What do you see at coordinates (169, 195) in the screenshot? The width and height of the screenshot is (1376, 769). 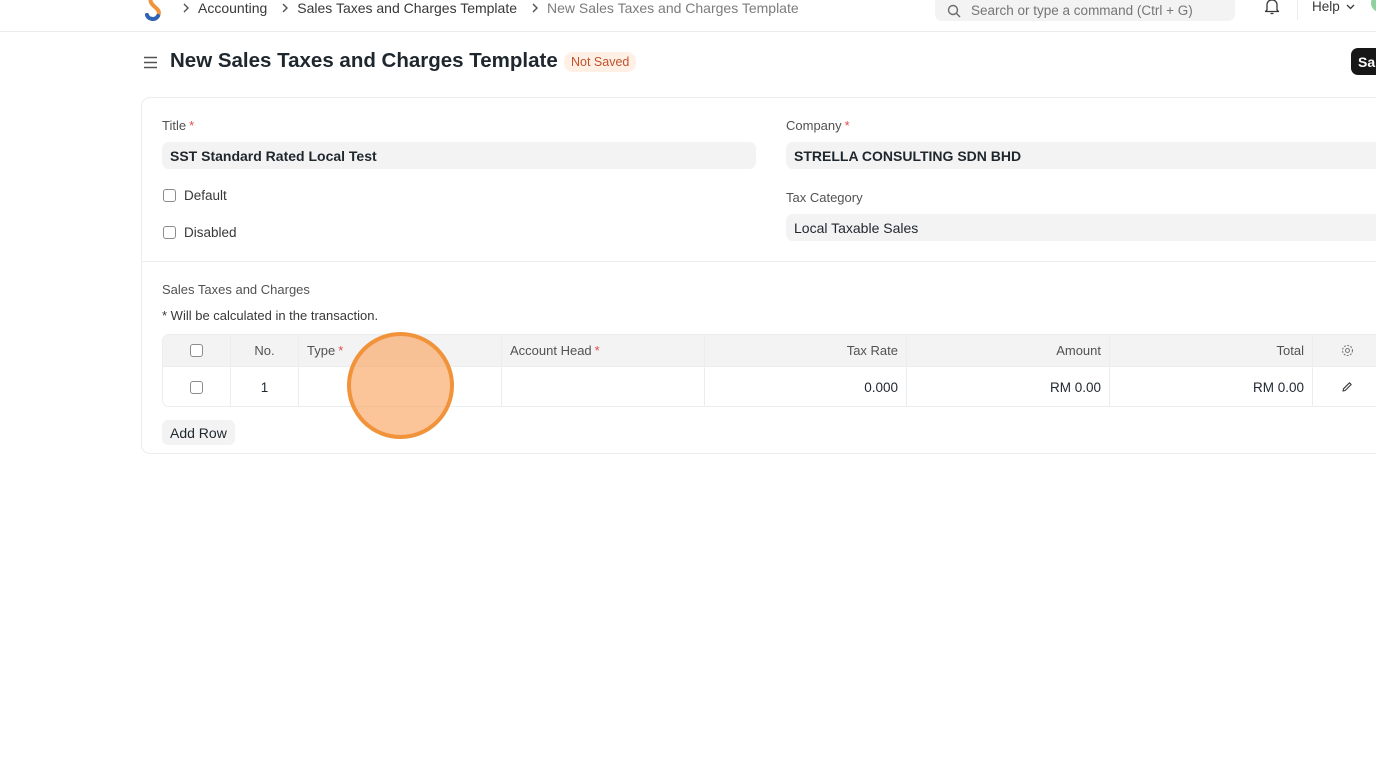 I see `default-checkbox` at bounding box center [169, 195].